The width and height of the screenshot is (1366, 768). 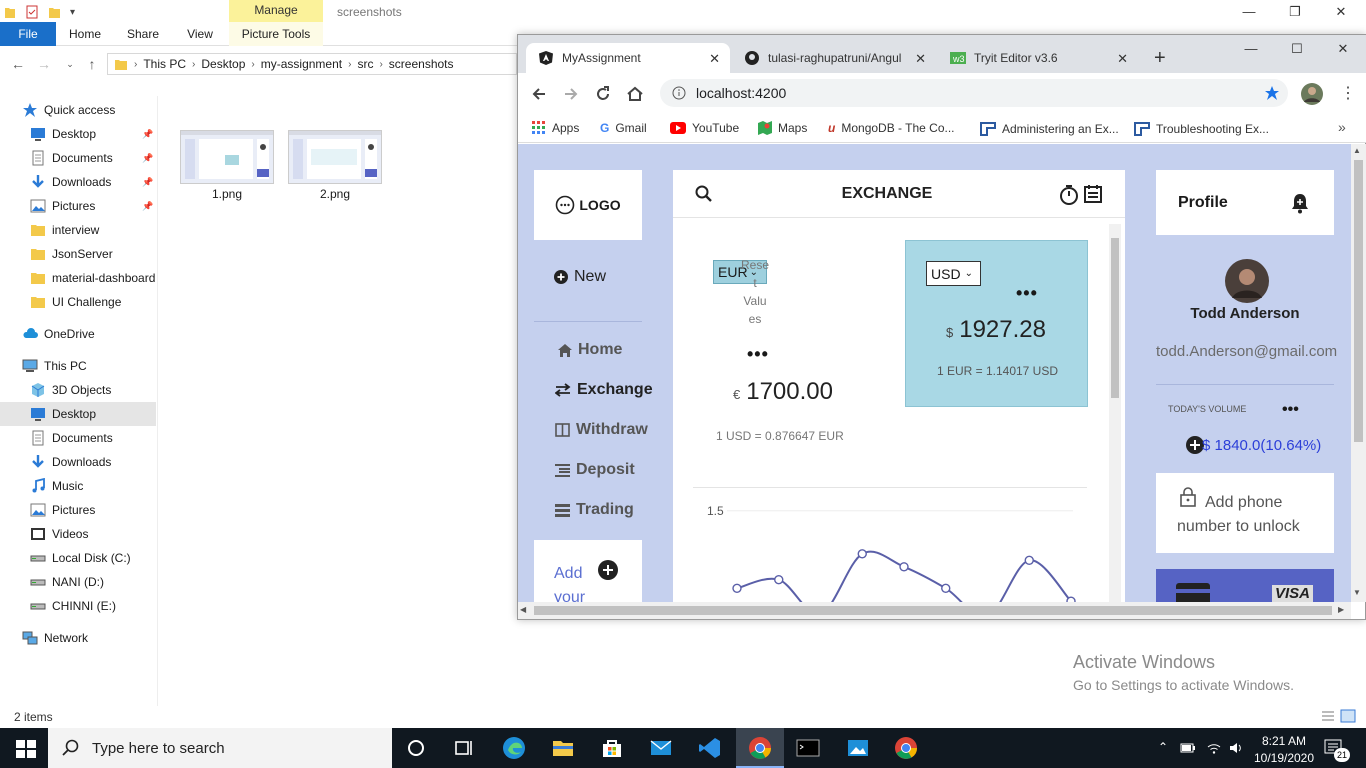 I want to click on cortana-icon, so click(x=416, y=748).